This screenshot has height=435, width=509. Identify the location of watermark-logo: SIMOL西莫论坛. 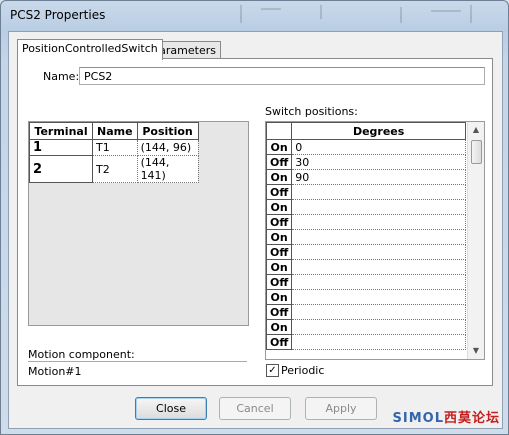
(447, 416).